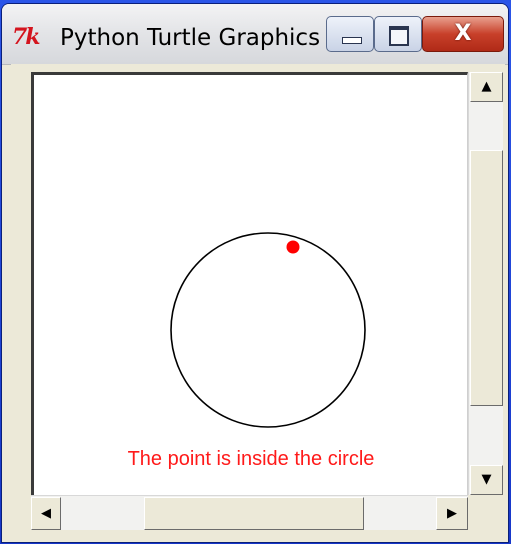 This screenshot has width=511, height=544. I want to click on scroll-down-button: ▼, so click(486, 480).